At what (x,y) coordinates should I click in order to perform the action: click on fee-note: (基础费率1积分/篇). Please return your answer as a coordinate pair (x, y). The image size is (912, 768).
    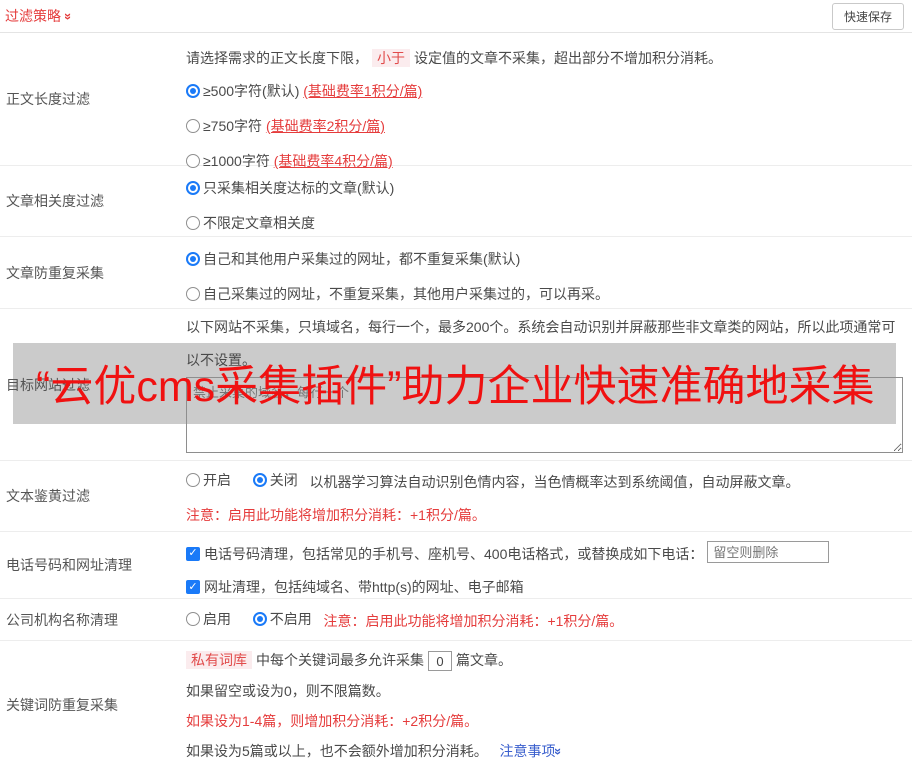
    Looking at the image, I should click on (363, 91).